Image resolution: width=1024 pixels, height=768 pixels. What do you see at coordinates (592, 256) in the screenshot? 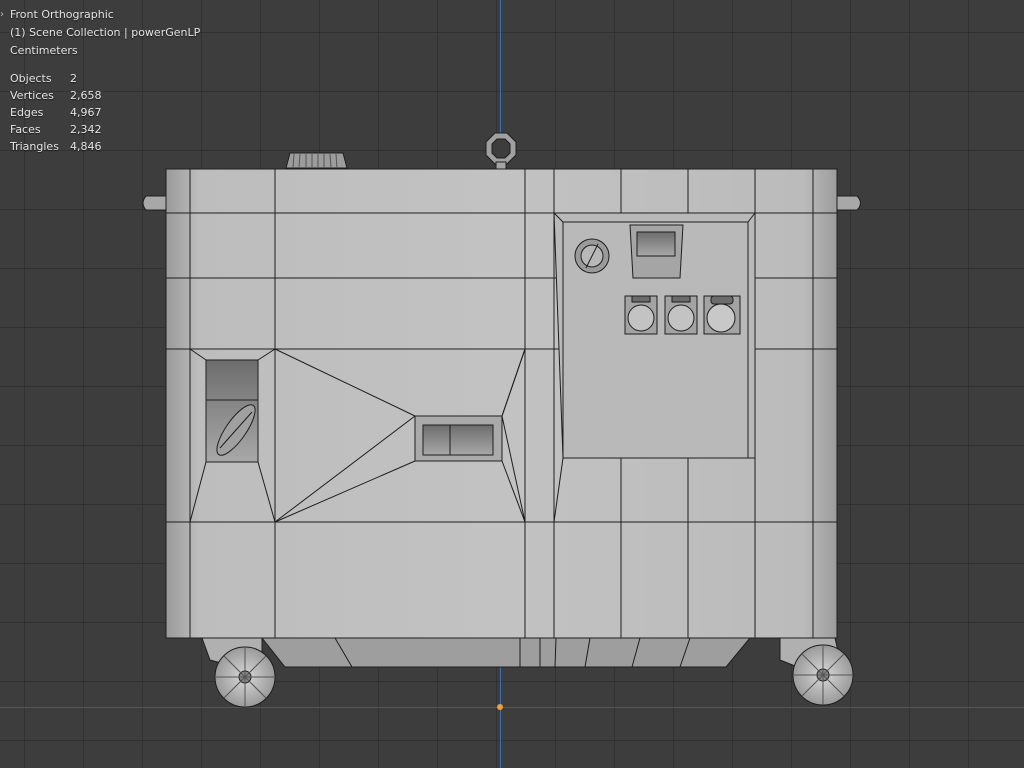
I see `control-knob` at bounding box center [592, 256].